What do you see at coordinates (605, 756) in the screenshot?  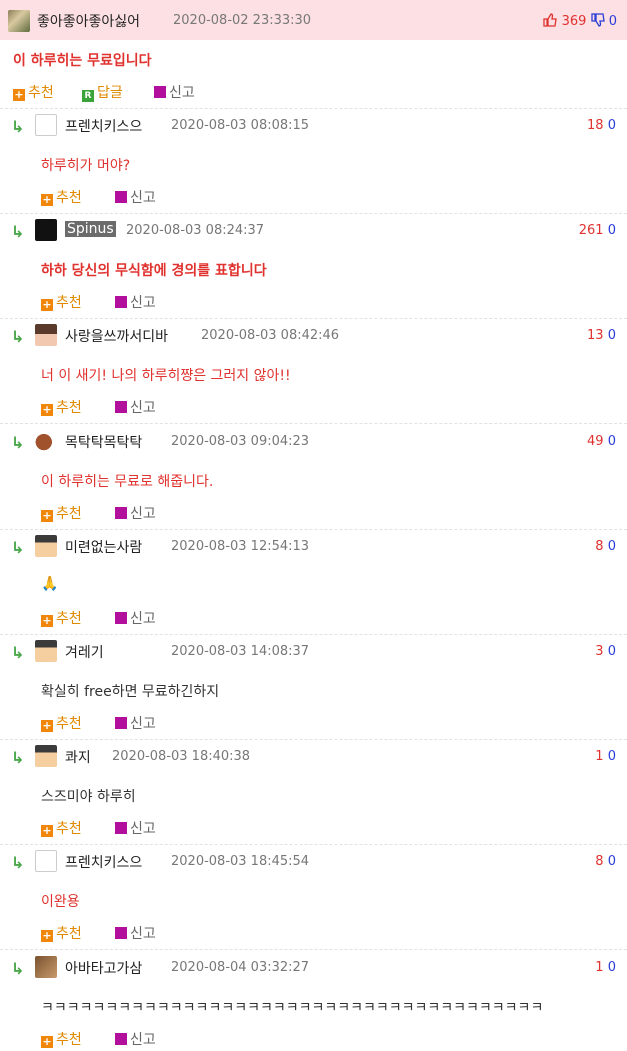 I see `comment-votes: 1 0` at bounding box center [605, 756].